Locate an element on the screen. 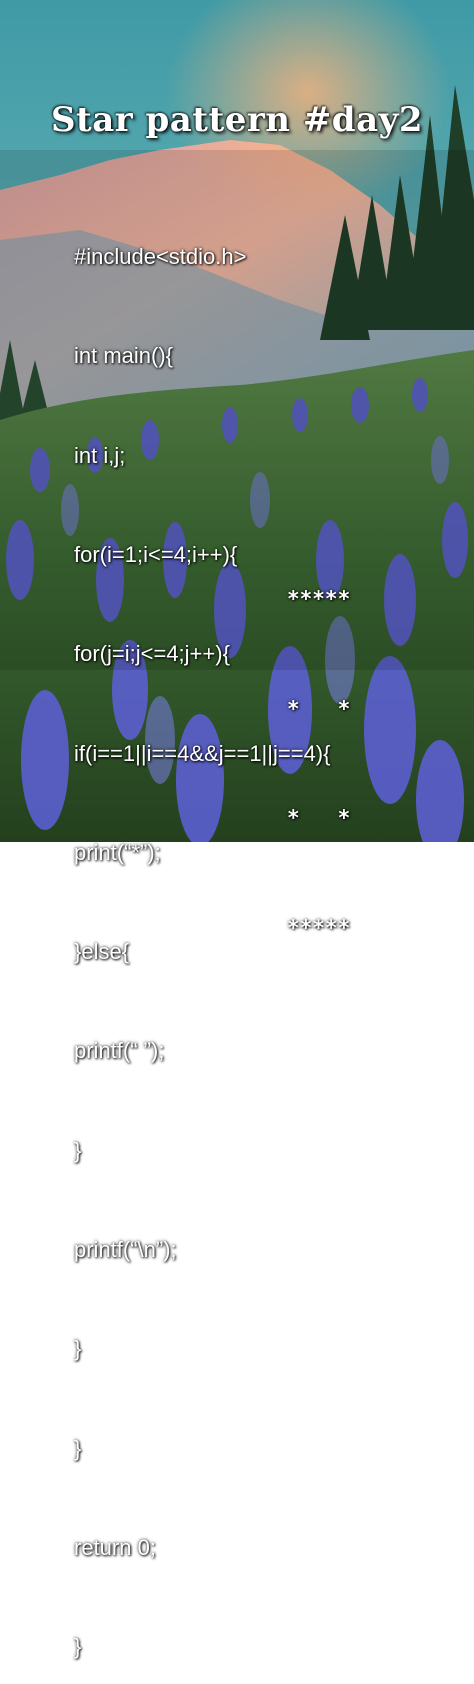 Image resolution: width=474 pixels, height=1684 pixels. code-line: #include<stdio.h> is located at coordinates (160, 257).